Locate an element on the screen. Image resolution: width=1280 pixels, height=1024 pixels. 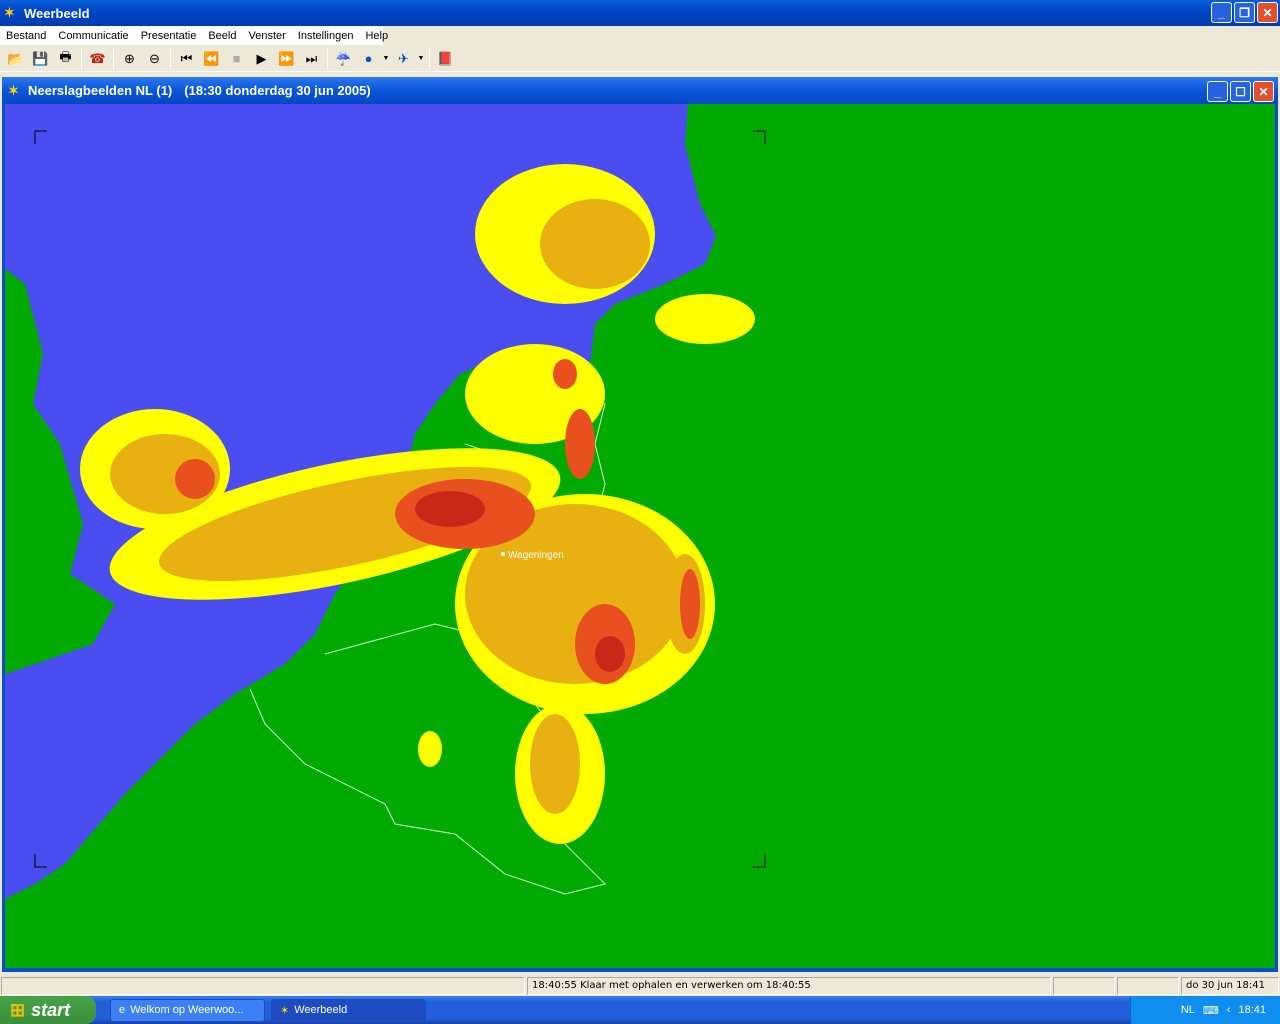
fast-forward-icon: ⏩ is located at coordinates (286, 59).